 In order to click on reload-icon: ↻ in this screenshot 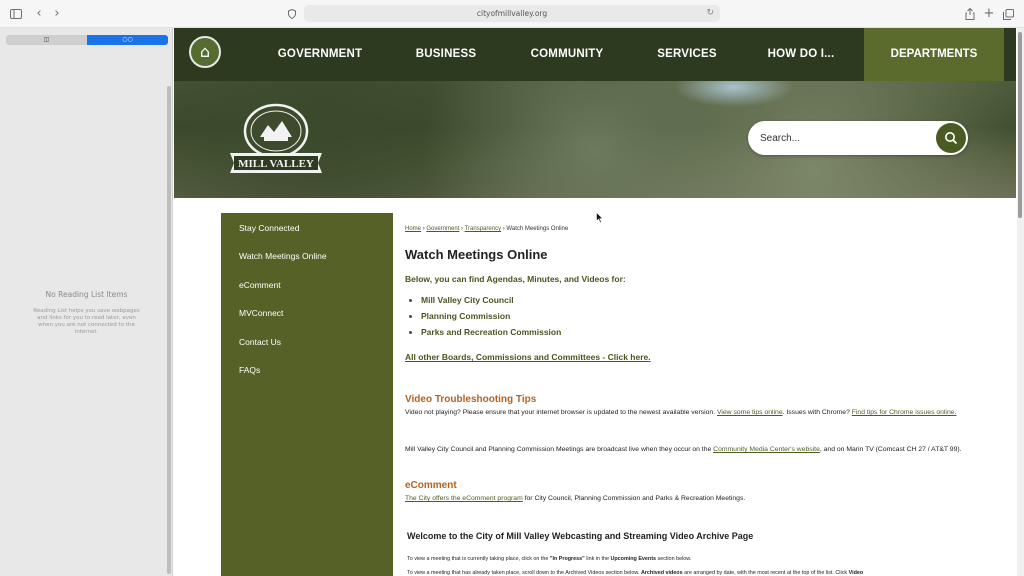, I will do `click(710, 13)`.